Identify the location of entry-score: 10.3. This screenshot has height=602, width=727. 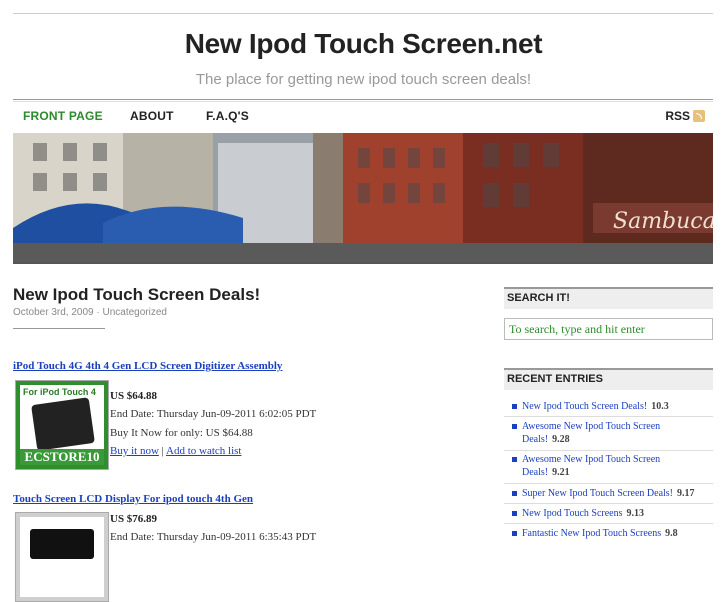
(660, 406).